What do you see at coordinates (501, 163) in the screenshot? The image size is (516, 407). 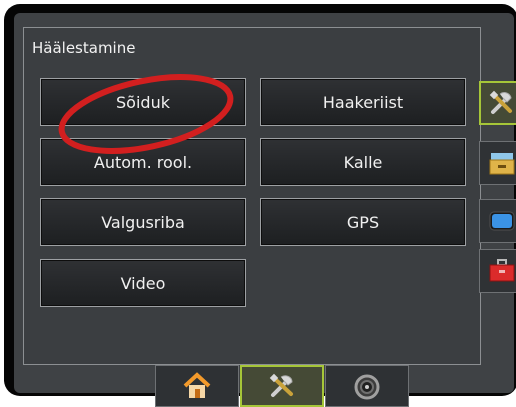 I see `storage-drawer-icon` at bounding box center [501, 163].